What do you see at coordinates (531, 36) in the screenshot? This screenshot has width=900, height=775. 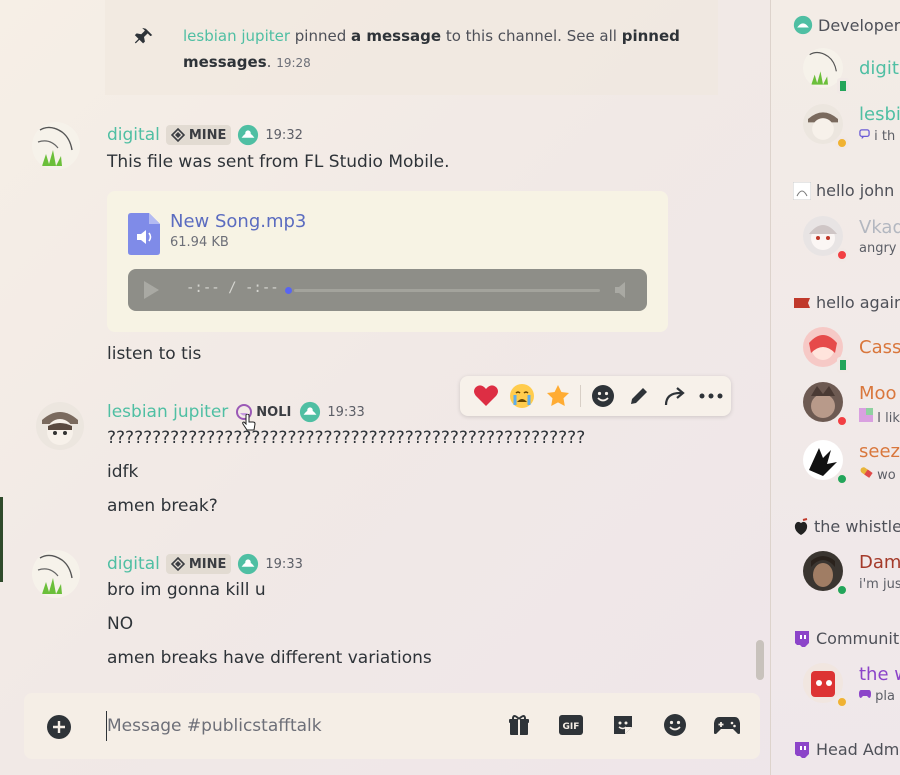 I see `pin-text-end: to this channel. See all` at bounding box center [531, 36].